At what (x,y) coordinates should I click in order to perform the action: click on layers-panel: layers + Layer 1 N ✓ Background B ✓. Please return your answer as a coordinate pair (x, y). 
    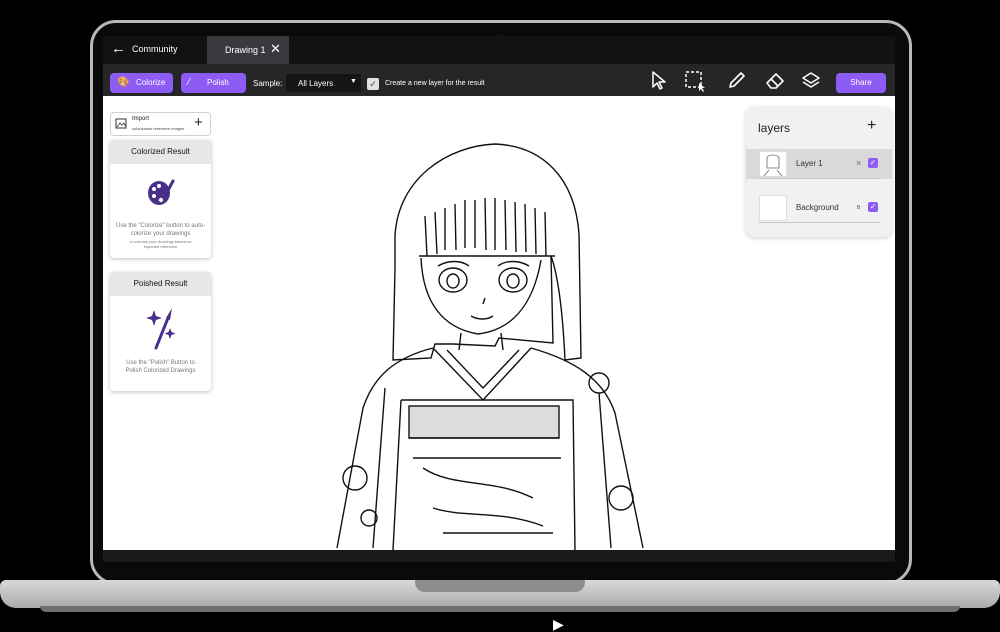
    Looking at the image, I should click on (819, 172).